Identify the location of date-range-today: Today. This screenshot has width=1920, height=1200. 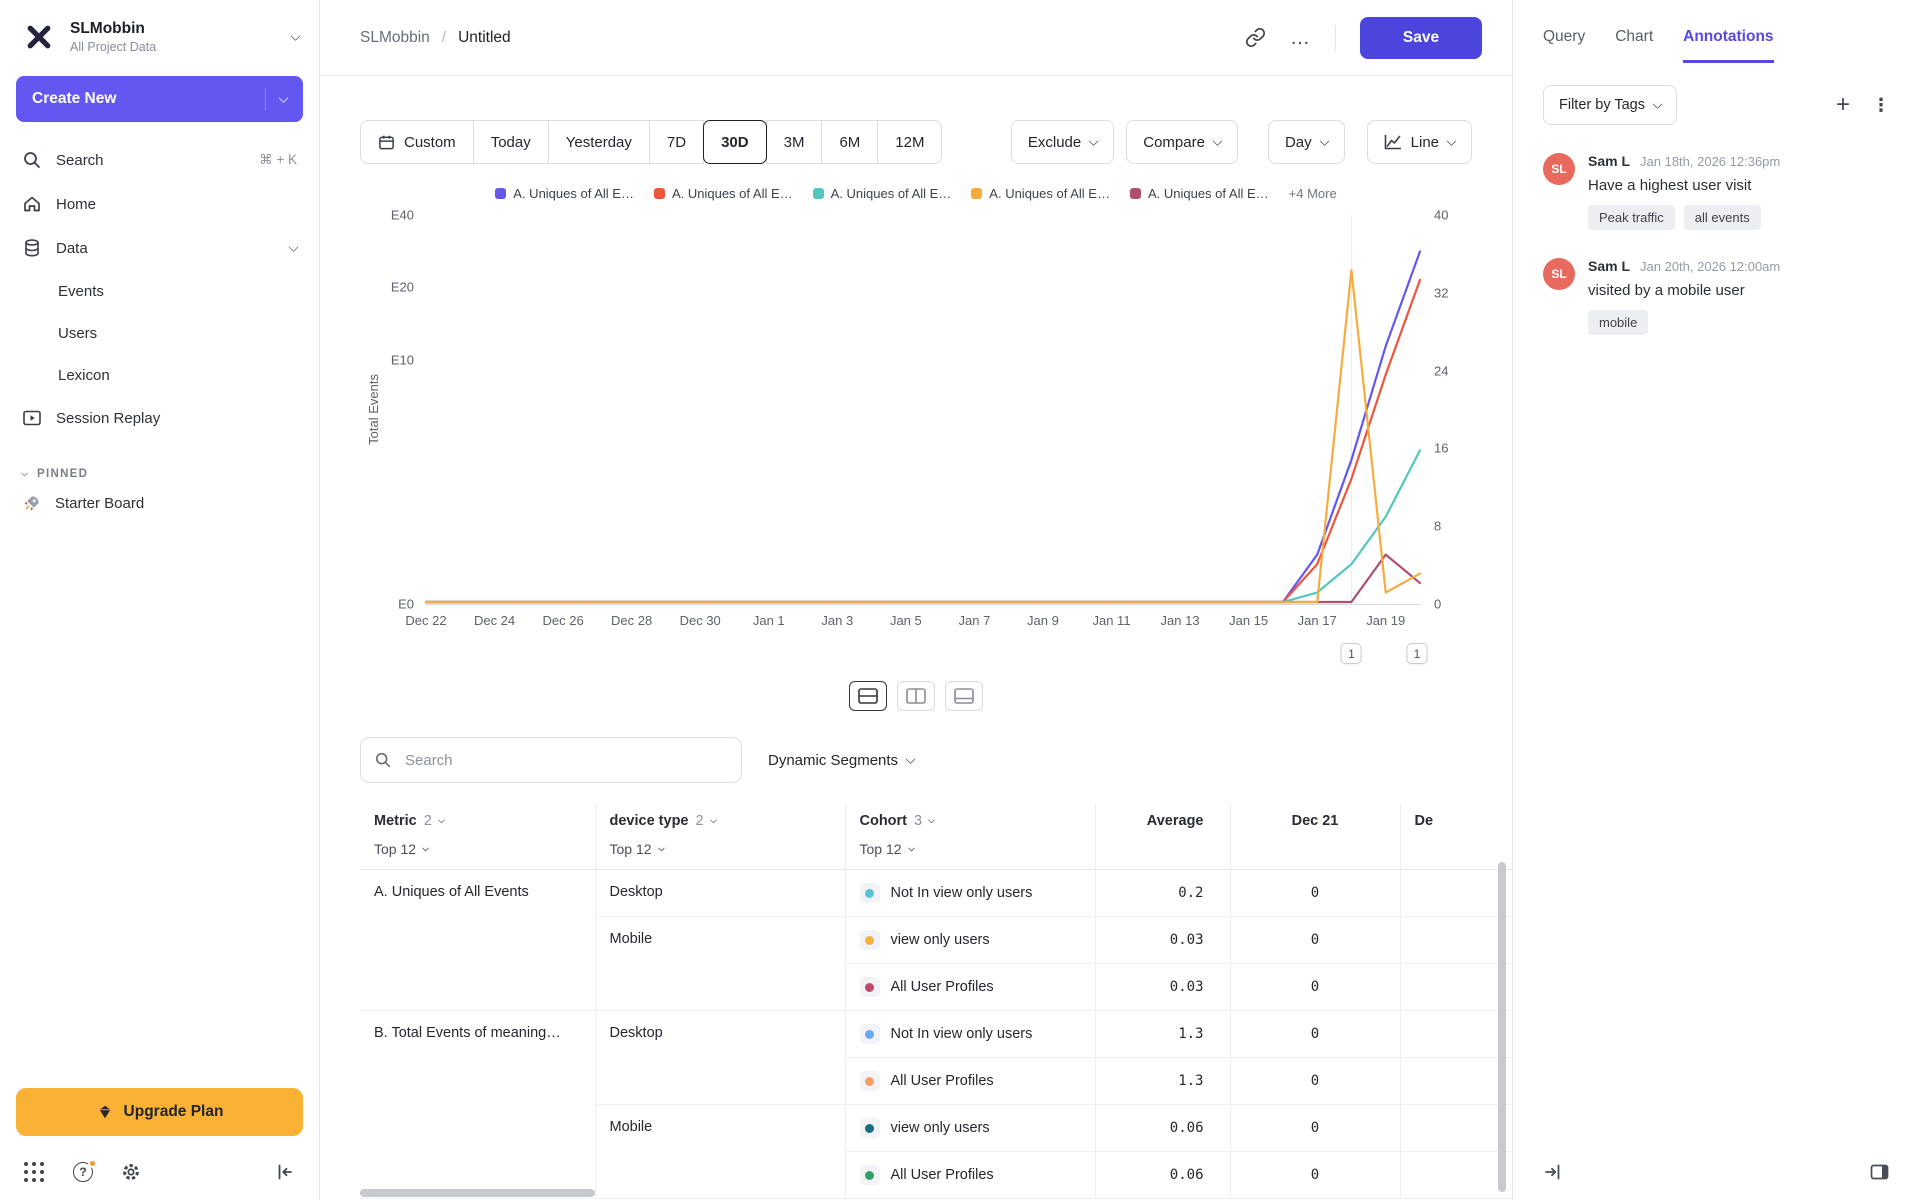
(510, 142).